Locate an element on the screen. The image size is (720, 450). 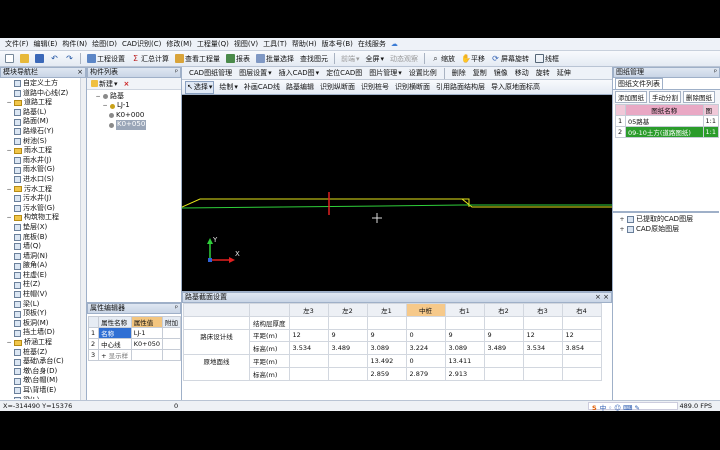
batch-select-button: 批量选择 is located at coordinates (275, 58).